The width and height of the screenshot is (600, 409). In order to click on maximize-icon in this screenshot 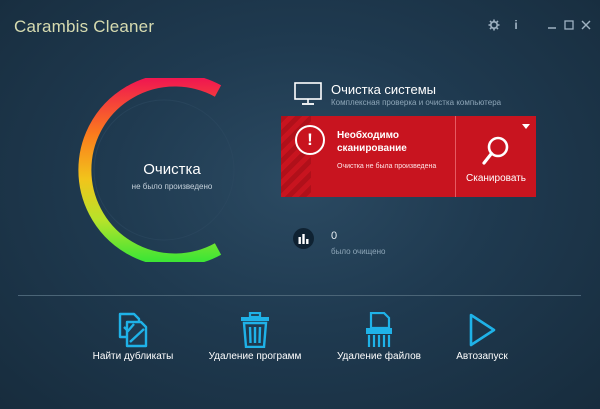, I will do `click(569, 25)`.